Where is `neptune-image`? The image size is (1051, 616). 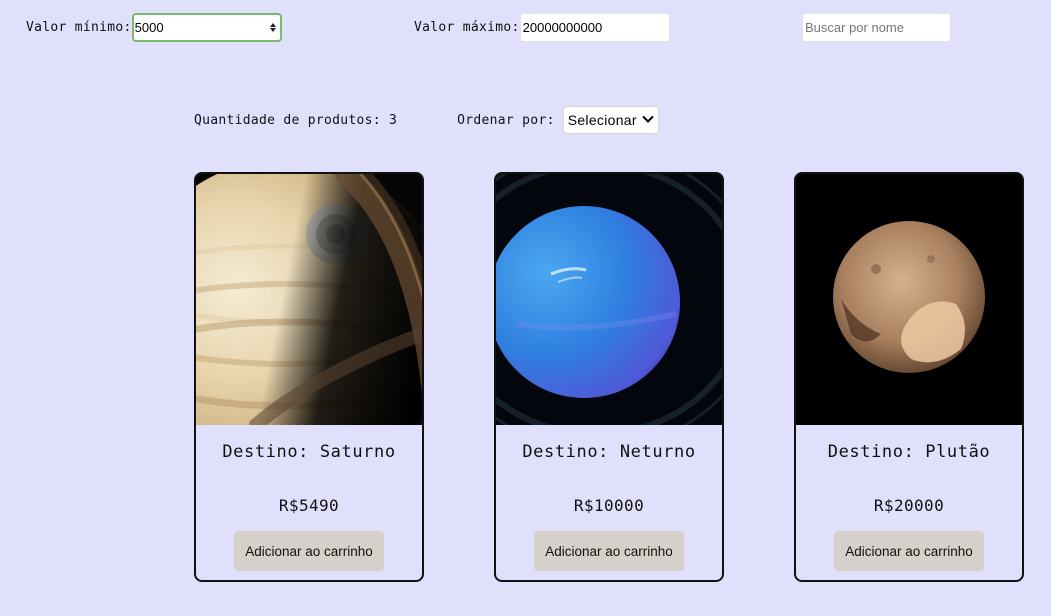 neptune-image is located at coordinates (609, 299).